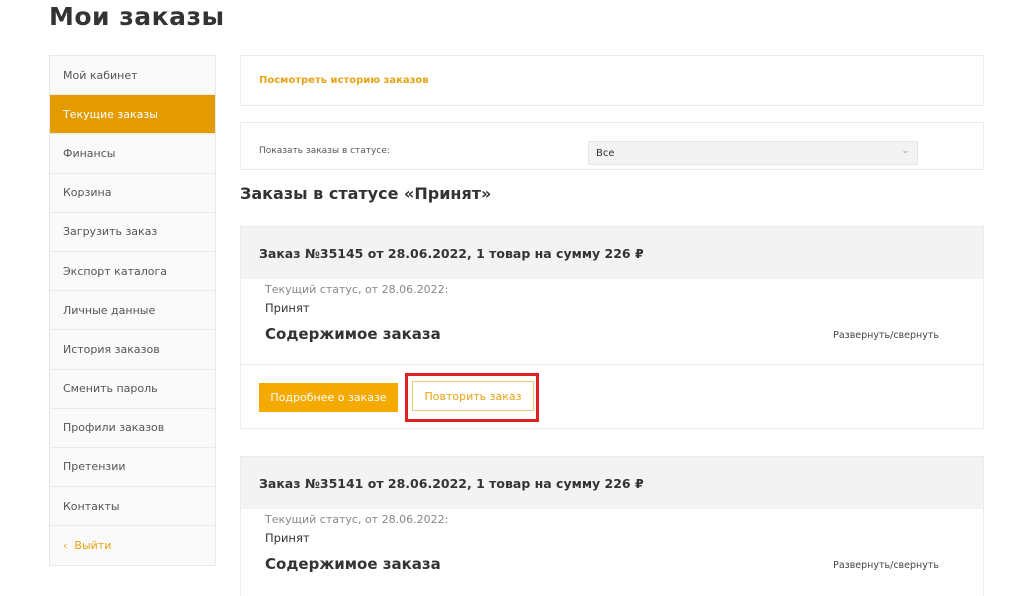 The height and width of the screenshot is (596, 1024). What do you see at coordinates (65, 546) in the screenshot?
I see `chevron-left-icon: ‹` at bounding box center [65, 546].